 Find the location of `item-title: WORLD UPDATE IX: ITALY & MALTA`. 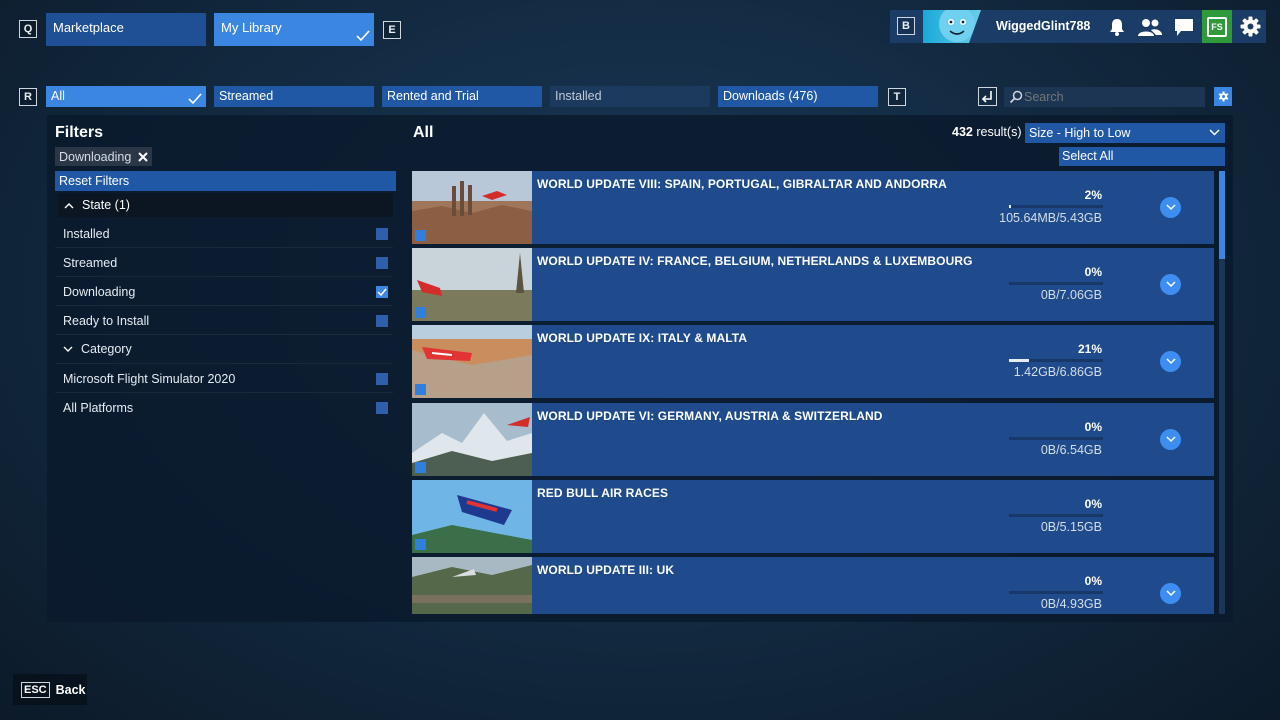

item-title: WORLD UPDATE IX: ITALY & MALTA is located at coordinates (642, 338).